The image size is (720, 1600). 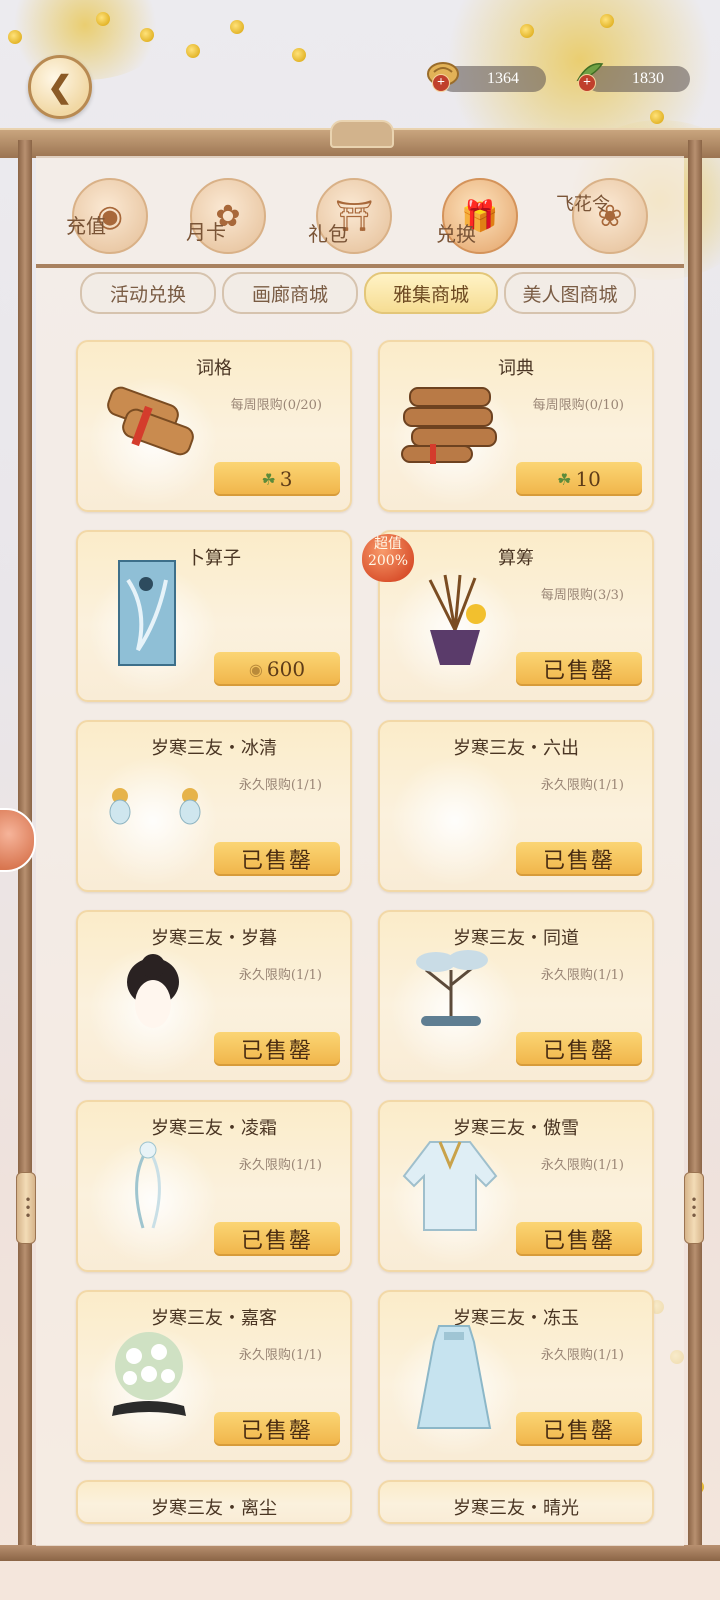 I want to click on item-title: 岁寒三友・凌霜, so click(x=214, y=1128).